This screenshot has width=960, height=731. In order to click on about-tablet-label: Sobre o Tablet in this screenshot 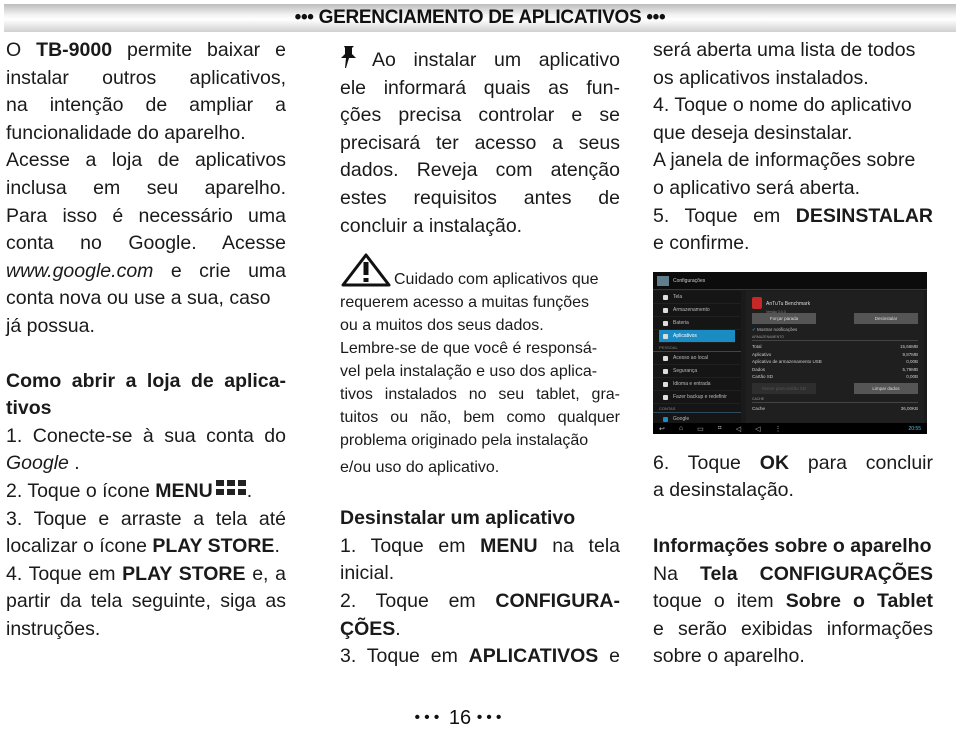, I will do `click(859, 601)`.